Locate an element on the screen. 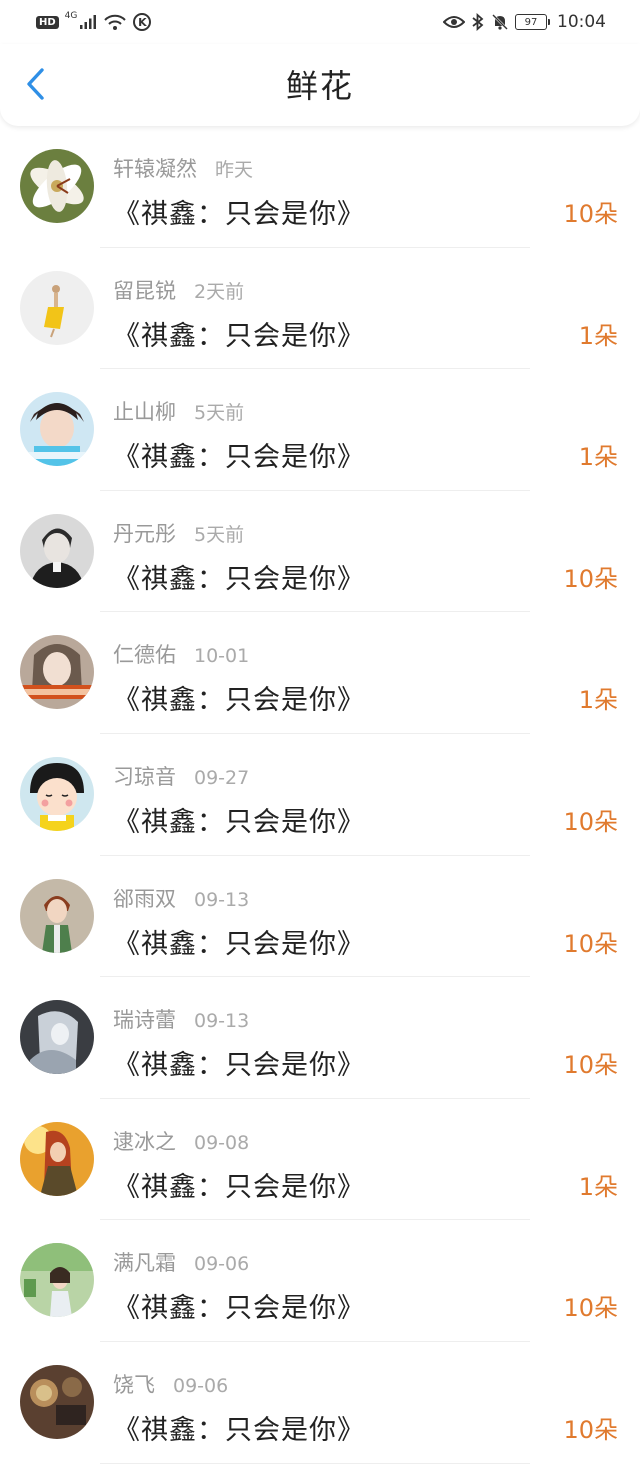 This screenshot has width=640, height=1464. header: 鲜花 is located at coordinates (320, 85).